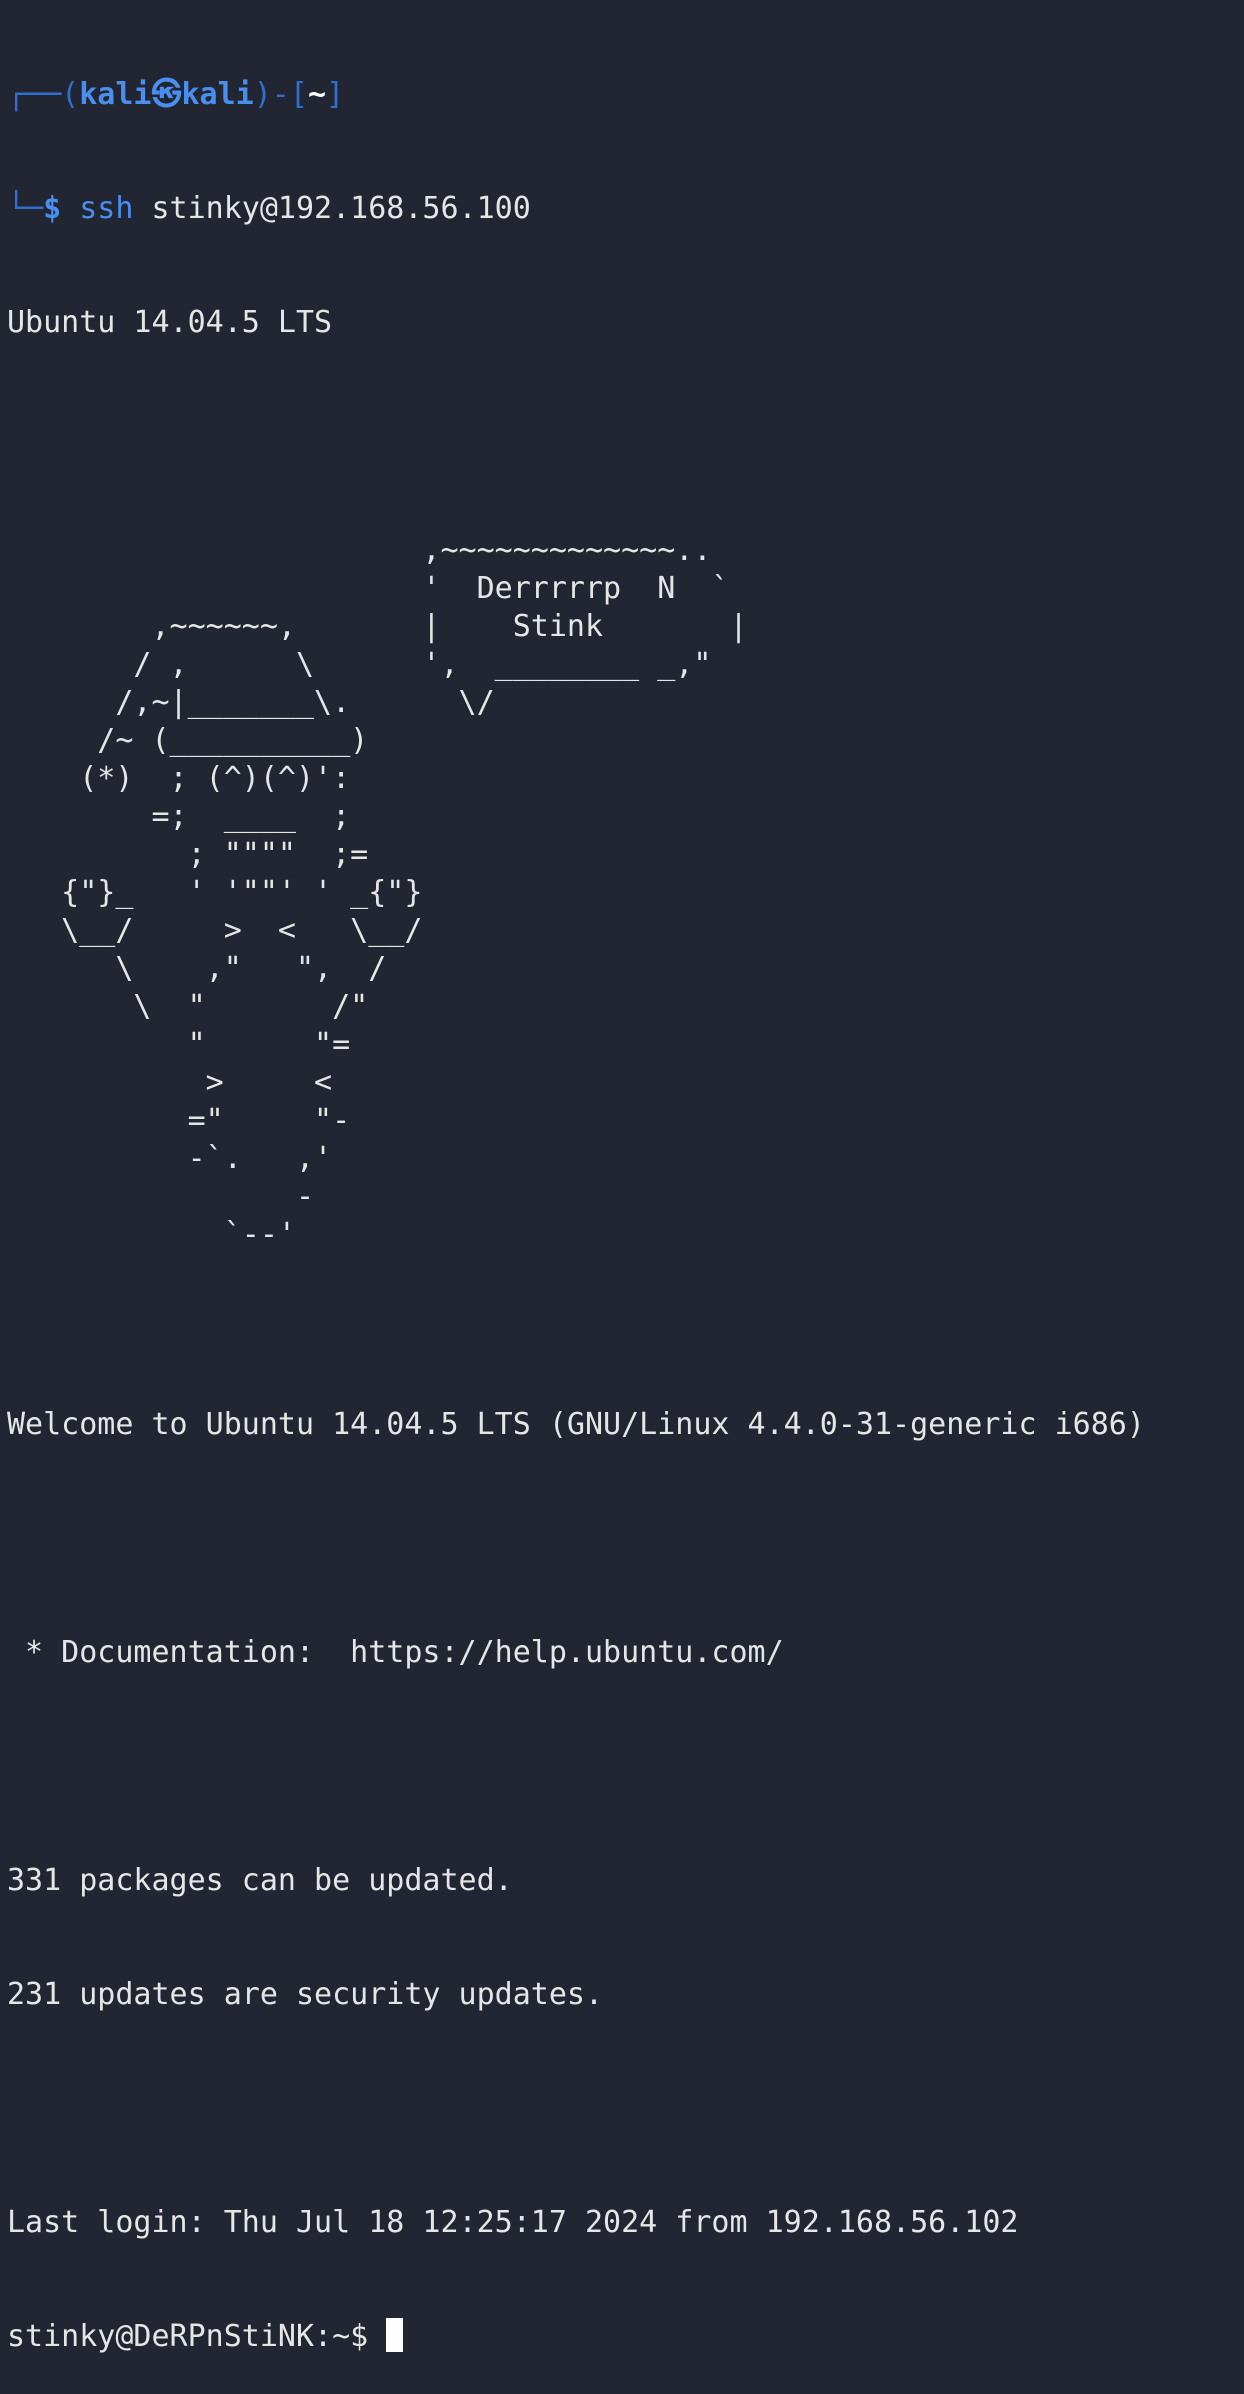 Image resolution: width=1244 pixels, height=2394 pixels. What do you see at coordinates (260, 1880) in the screenshot?
I see `packages-line: 331 packages can be updated.` at bounding box center [260, 1880].